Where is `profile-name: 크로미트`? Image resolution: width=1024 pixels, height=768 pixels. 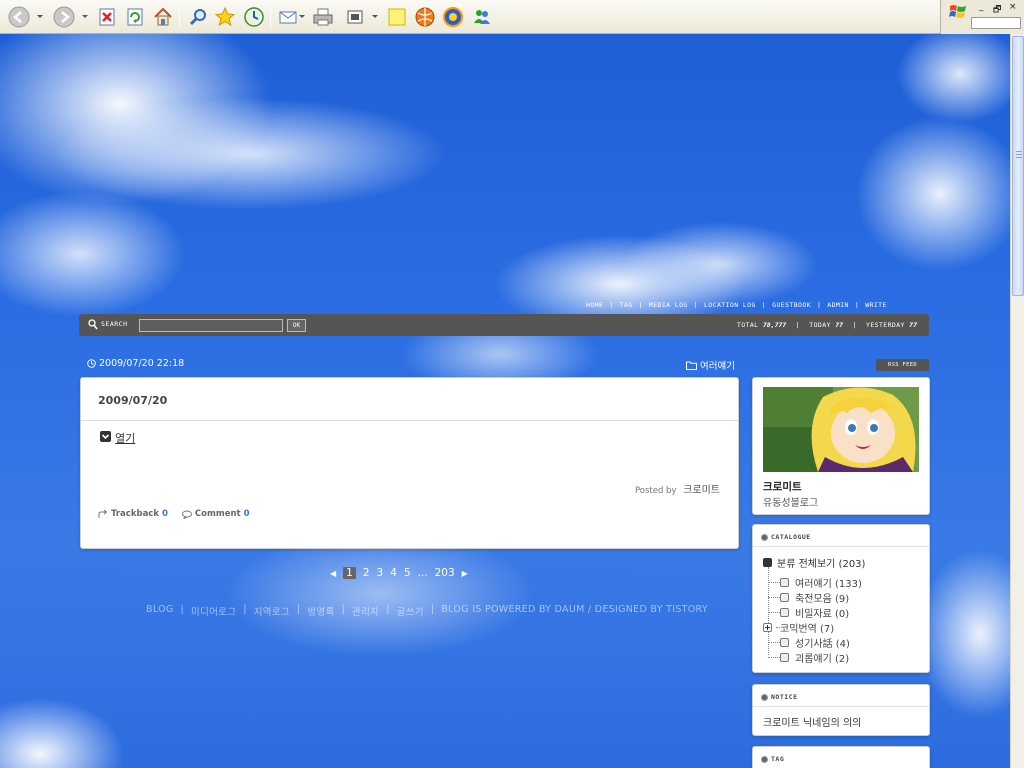
profile-name: 크로미트 is located at coordinates (782, 487).